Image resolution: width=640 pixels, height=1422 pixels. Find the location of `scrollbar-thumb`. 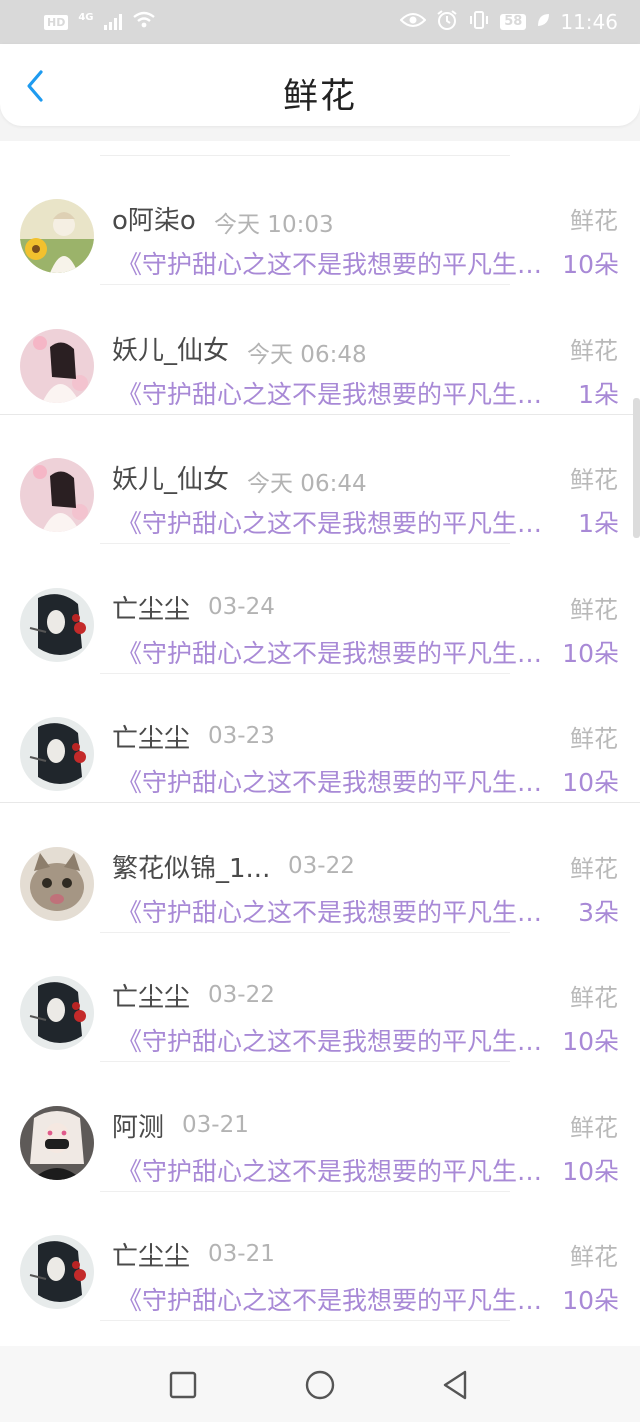

scrollbar-thumb is located at coordinates (636, 468).